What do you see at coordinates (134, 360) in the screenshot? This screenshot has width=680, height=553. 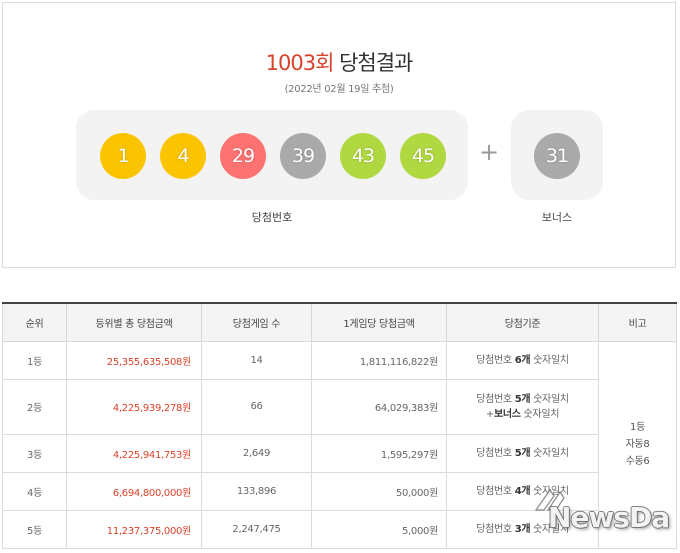 I see `total-prize-cell: 25,355,635,508원` at bounding box center [134, 360].